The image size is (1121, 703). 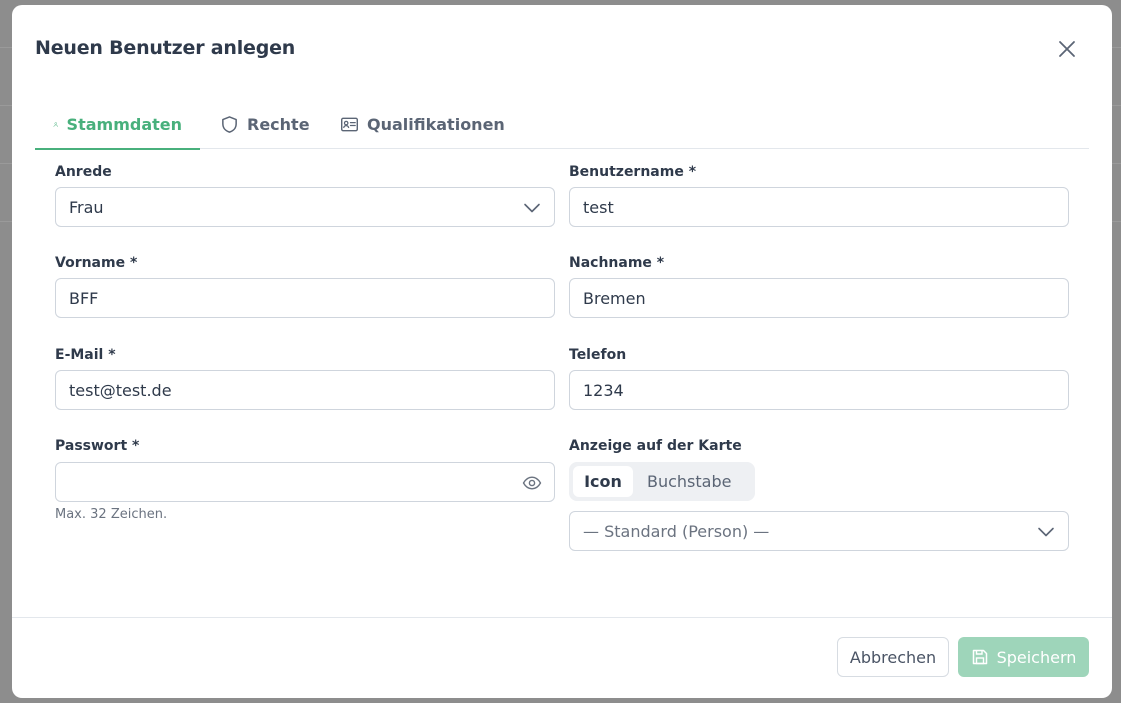 I want to click on tab-rechte: Rechte, so click(x=265, y=124).